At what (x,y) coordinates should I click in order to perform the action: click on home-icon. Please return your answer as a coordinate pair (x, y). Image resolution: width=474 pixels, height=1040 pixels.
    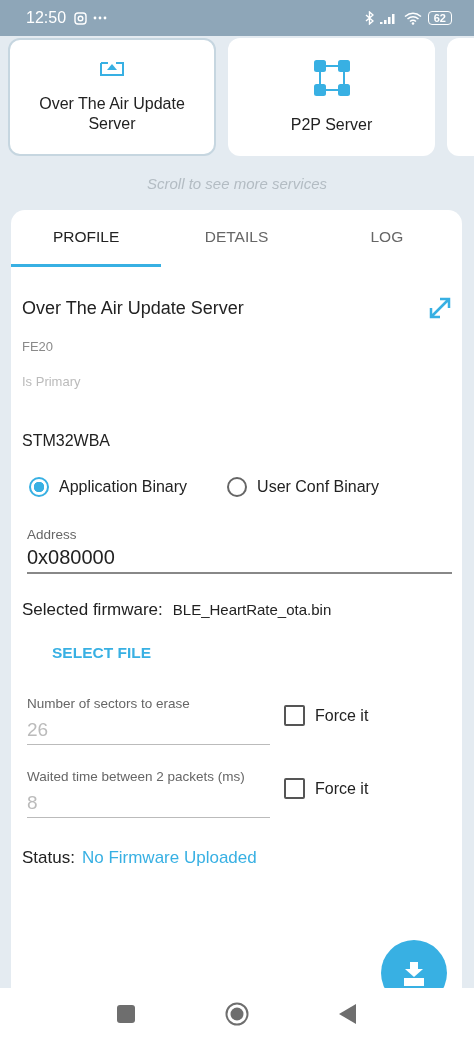
    Looking at the image, I should click on (237, 1014).